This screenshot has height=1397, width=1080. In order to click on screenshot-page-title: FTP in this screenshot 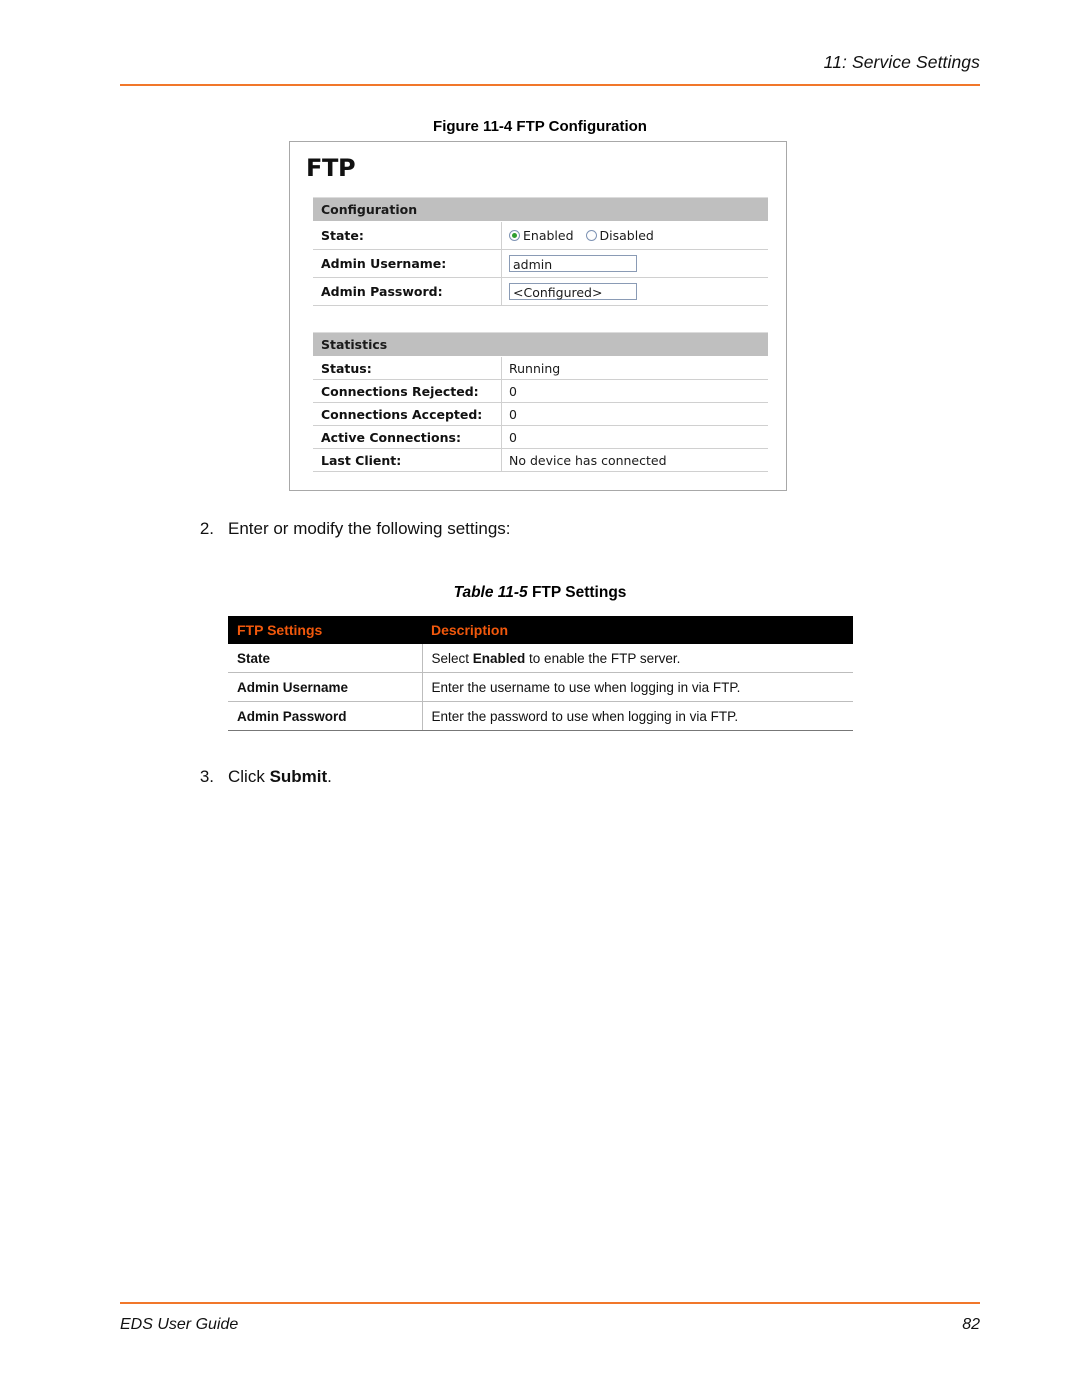, I will do `click(331, 168)`.